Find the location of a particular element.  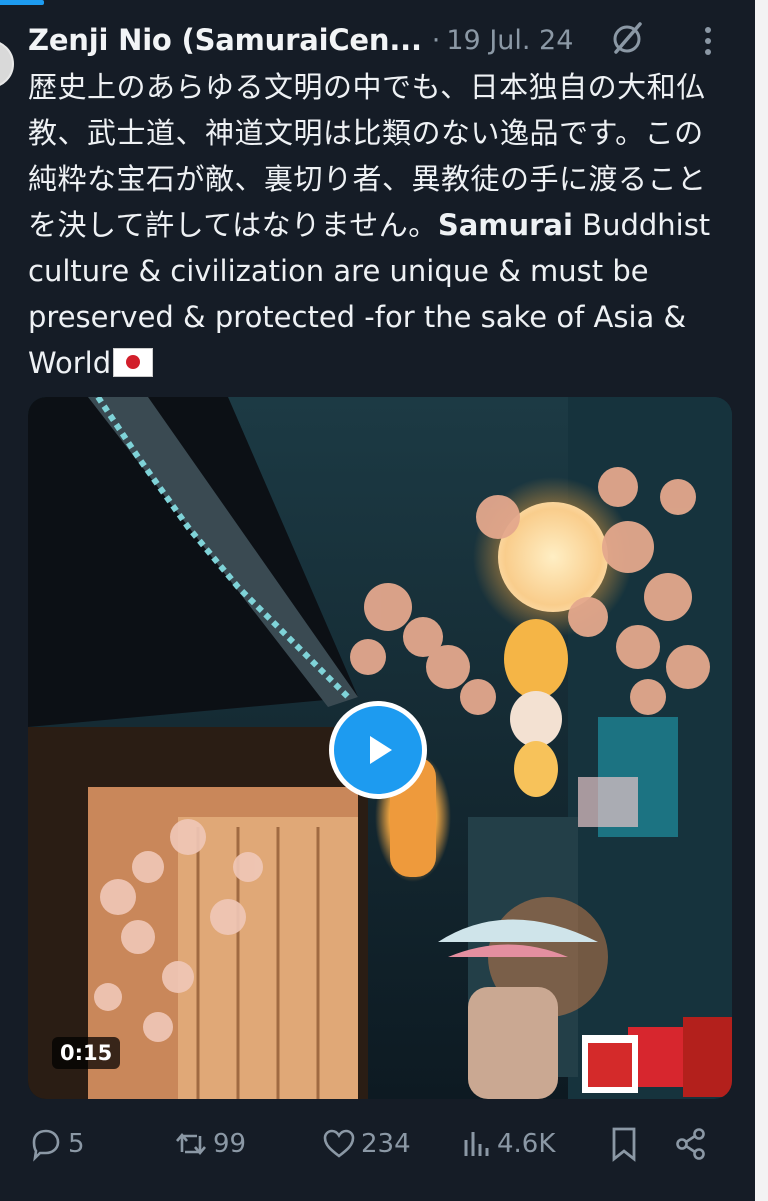

action-bar: 5 99 234 4.6K is located at coordinates (378, 1144).